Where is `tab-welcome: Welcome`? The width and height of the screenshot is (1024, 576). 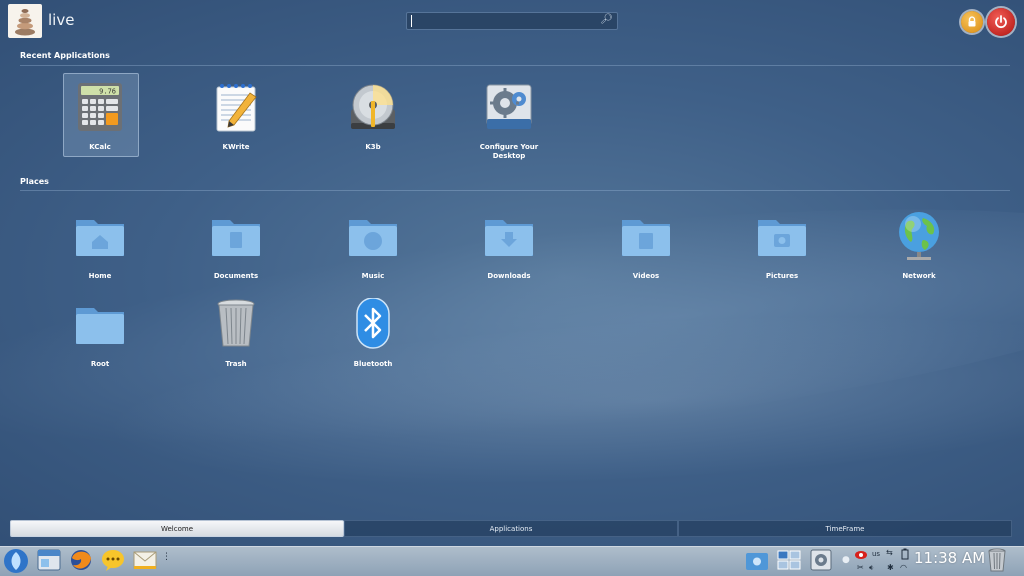
tab-welcome: Welcome is located at coordinates (177, 528).